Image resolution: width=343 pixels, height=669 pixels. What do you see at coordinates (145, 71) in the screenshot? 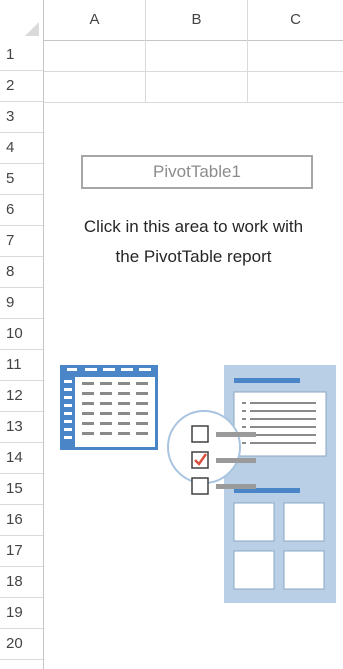
I see `gridline-col-a` at bounding box center [145, 71].